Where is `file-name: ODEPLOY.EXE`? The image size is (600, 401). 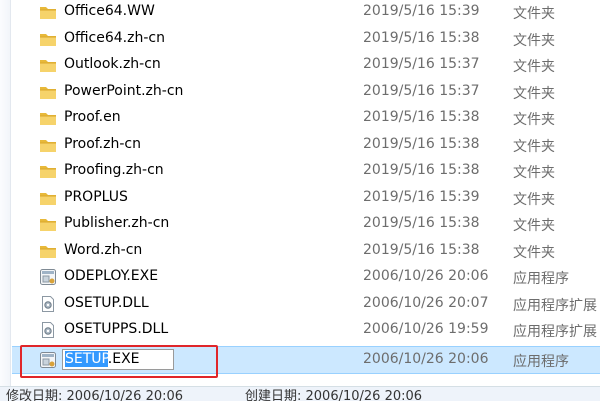
file-name: ODEPLOY.EXE is located at coordinates (111, 276).